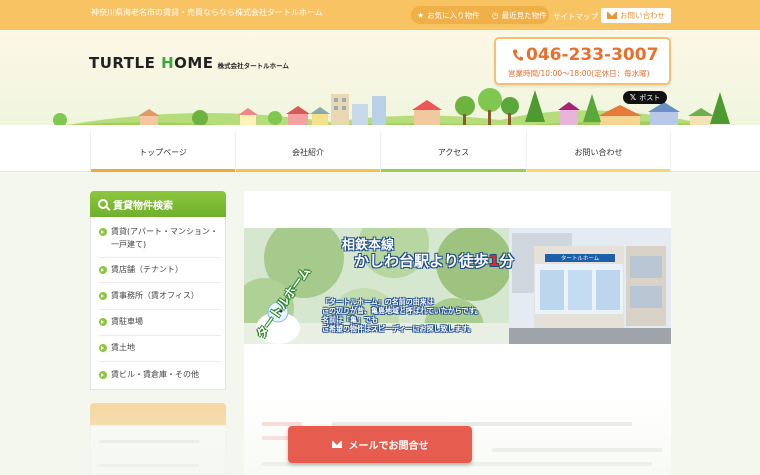 The image size is (760, 475). What do you see at coordinates (143, 206) in the screenshot?
I see `rental-search-title: 賃貸物件検索` at bounding box center [143, 206].